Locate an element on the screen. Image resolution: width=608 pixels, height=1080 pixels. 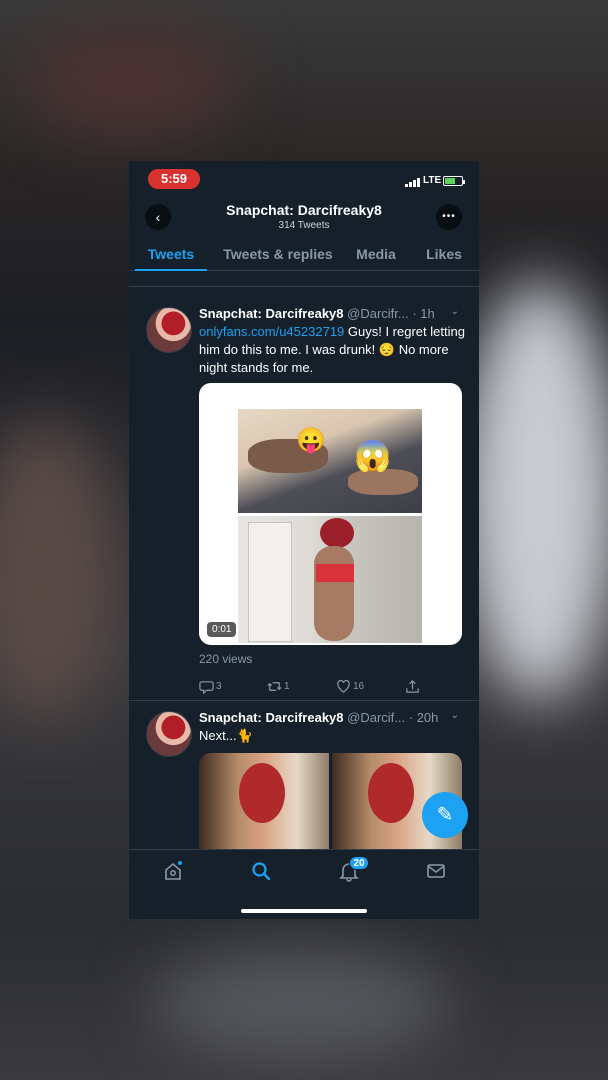
tweet-link: onlyfans.com/u45232719 is located at coordinates (271, 331).